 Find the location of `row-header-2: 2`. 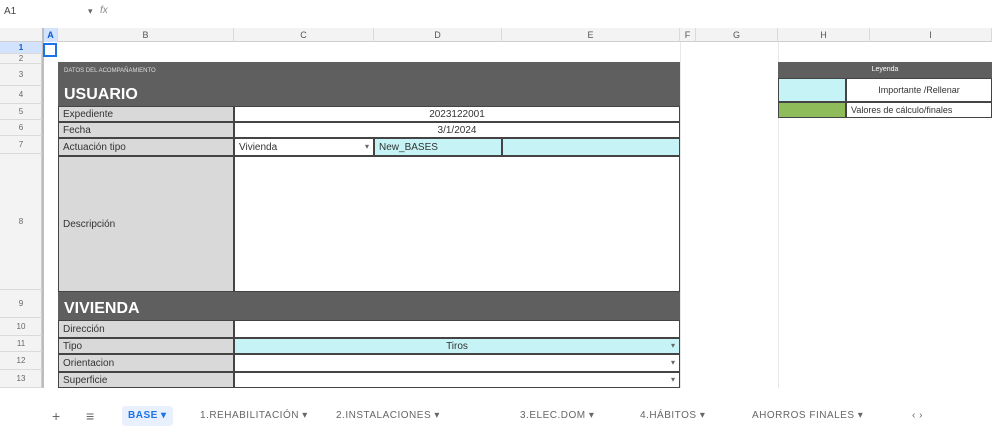

row-header-2: 2 is located at coordinates (21, 59).